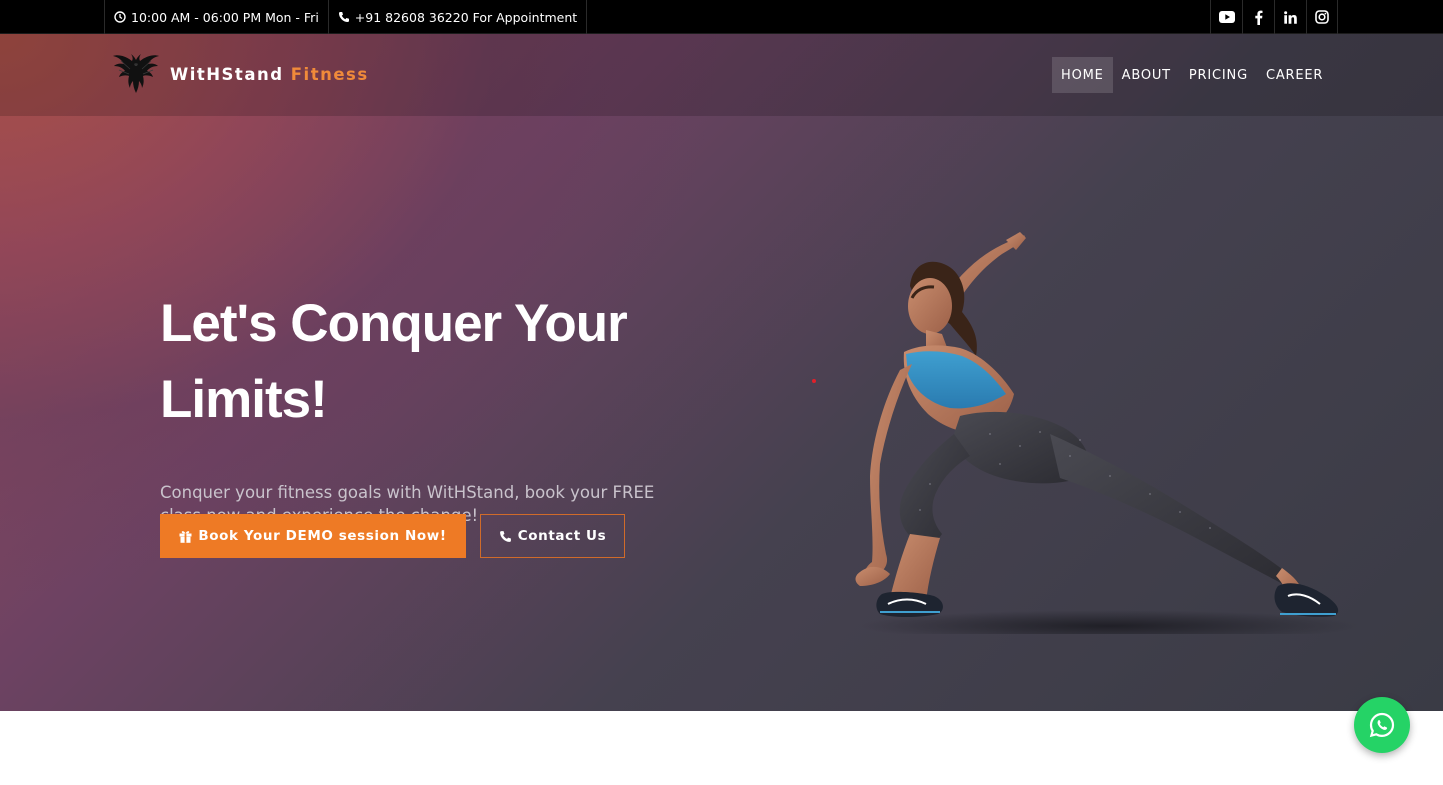 This screenshot has width=1443, height=785. What do you see at coordinates (136, 73) in the screenshot?
I see `phoenix-logo` at bounding box center [136, 73].